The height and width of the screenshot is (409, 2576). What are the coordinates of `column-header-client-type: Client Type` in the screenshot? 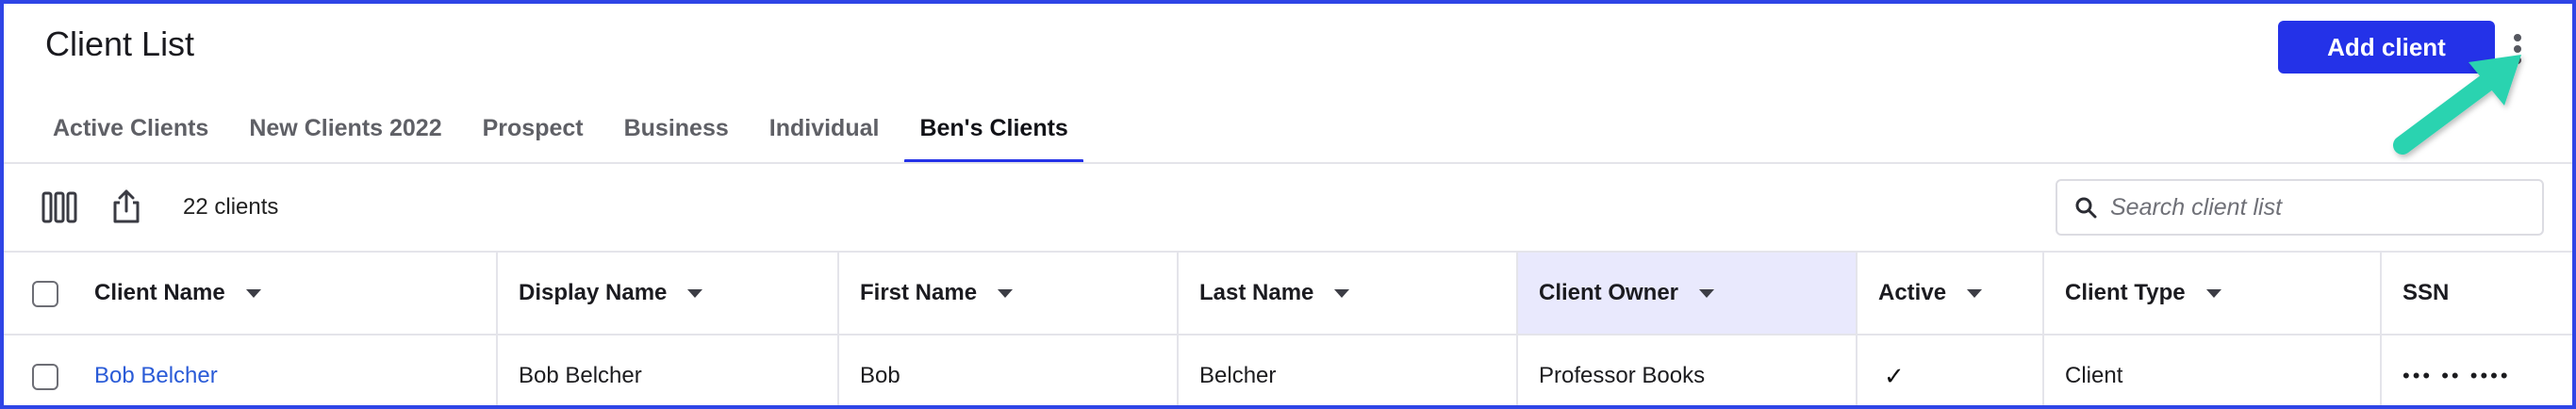 It's located at (2211, 293).